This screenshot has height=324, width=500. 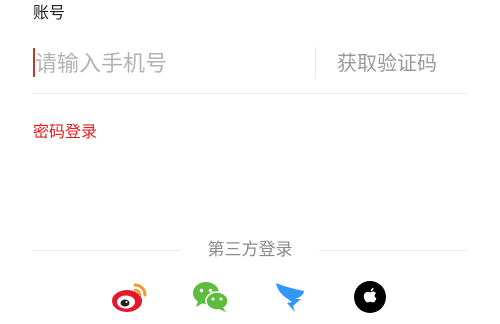 I want to click on account-label: 账号, so click(x=49, y=12).